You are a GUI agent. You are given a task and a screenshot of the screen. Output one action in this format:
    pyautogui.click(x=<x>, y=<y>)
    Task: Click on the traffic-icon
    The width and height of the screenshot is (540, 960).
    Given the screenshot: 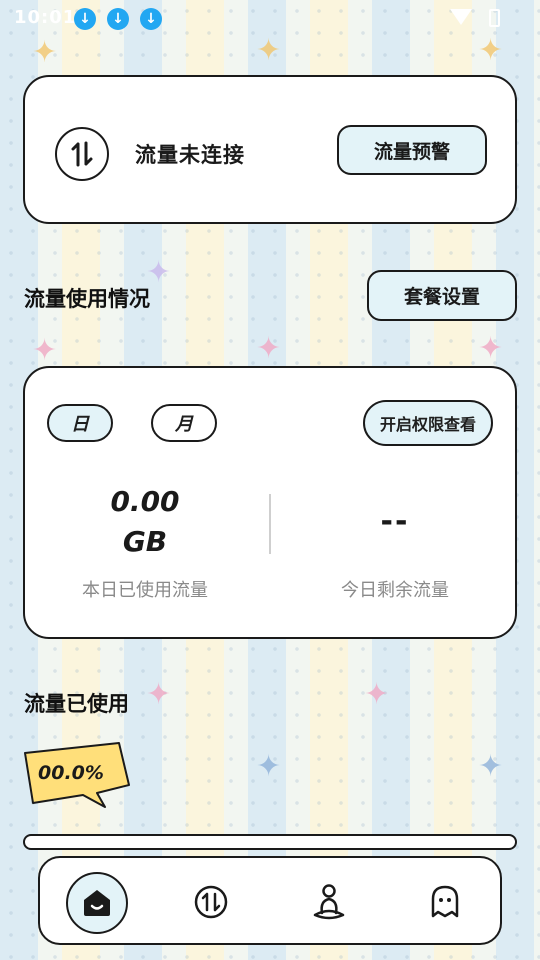 What is the action you would take?
    pyautogui.click(x=211, y=902)
    